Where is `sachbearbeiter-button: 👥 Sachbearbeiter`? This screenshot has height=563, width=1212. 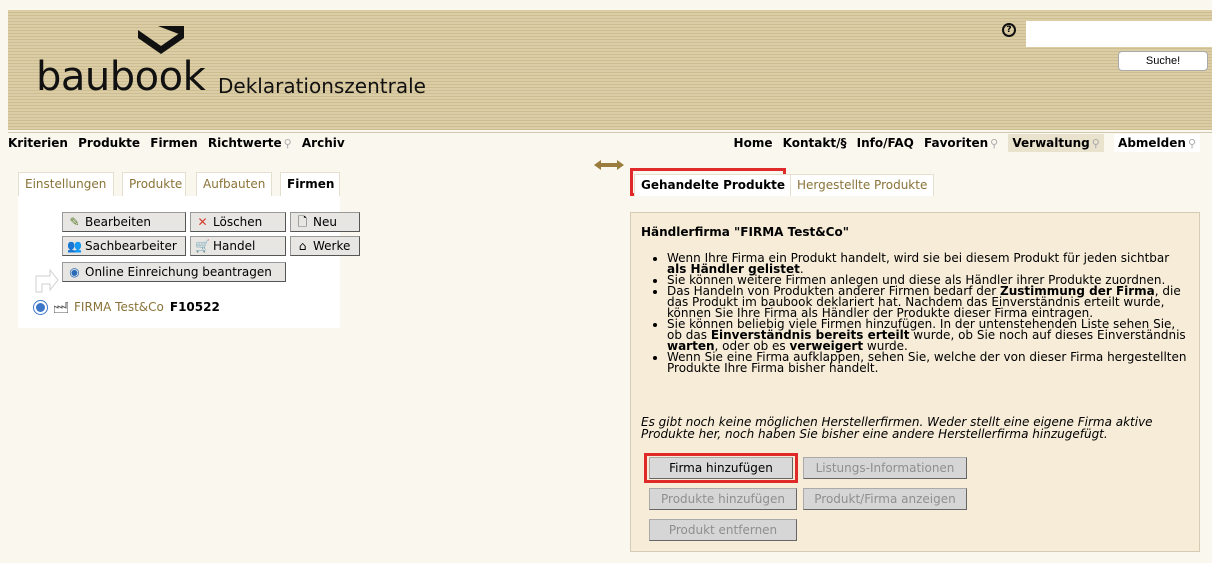 sachbearbeiter-button: 👥 Sachbearbeiter is located at coordinates (124, 246).